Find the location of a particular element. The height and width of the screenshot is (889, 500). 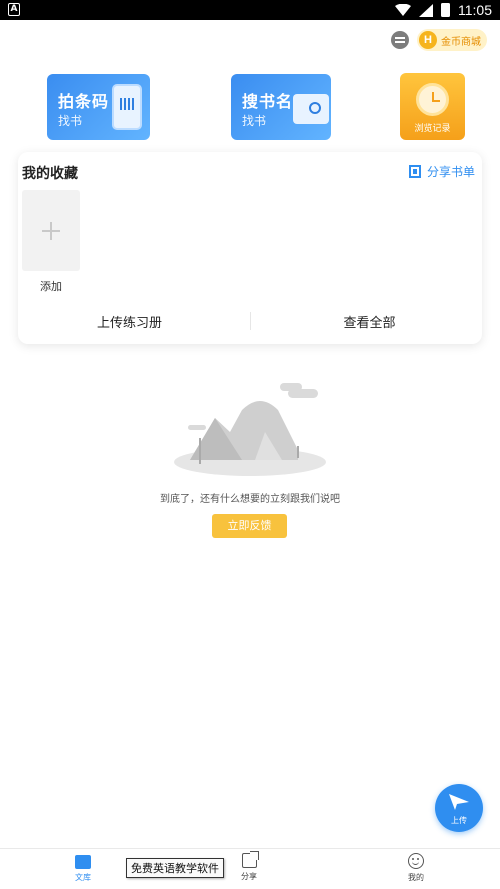

plus-icon is located at coordinates (51, 231).